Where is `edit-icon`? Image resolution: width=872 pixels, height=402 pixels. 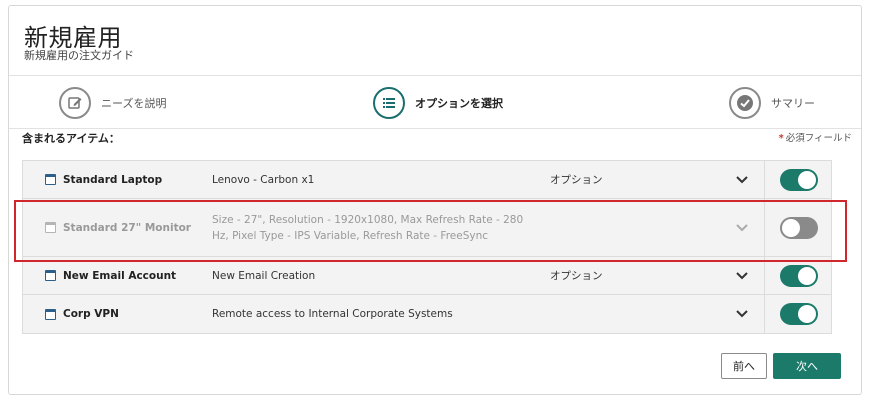 edit-icon is located at coordinates (75, 103).